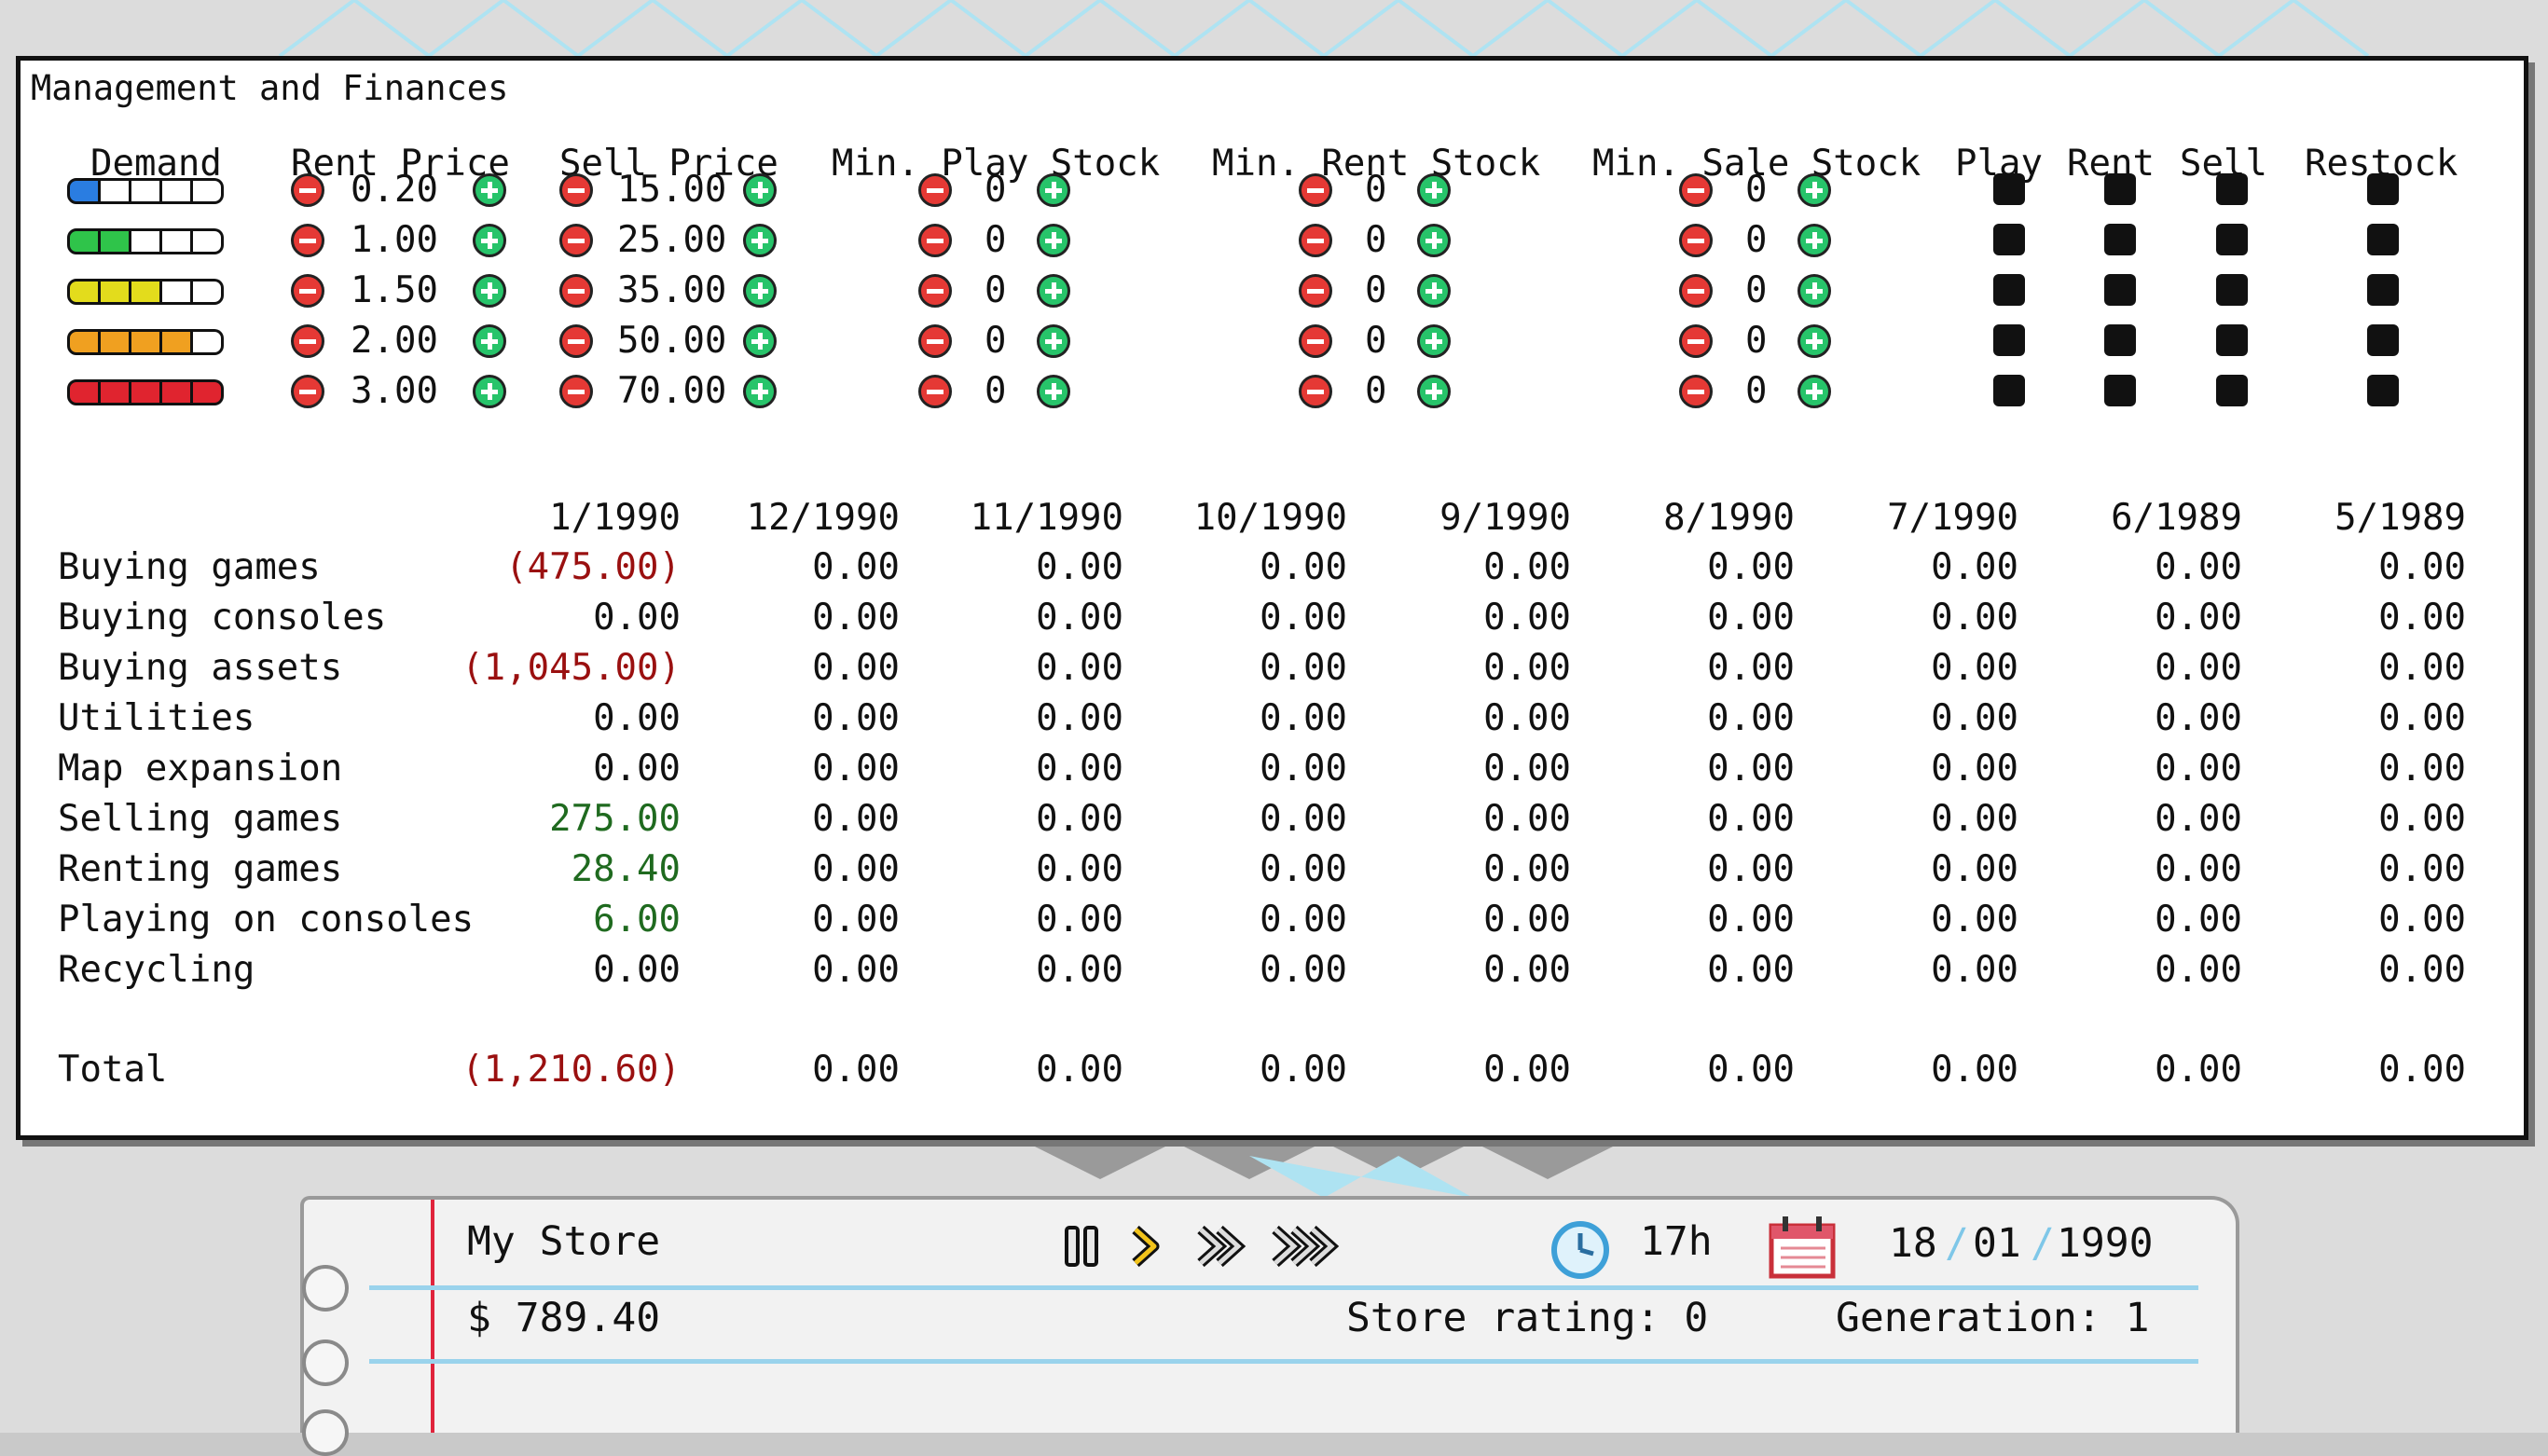 This screenshot has width=2548, height=1456. Describe the element at coordinates (1082, 1246) in the screenshot. I see `pause-icon` at that location.